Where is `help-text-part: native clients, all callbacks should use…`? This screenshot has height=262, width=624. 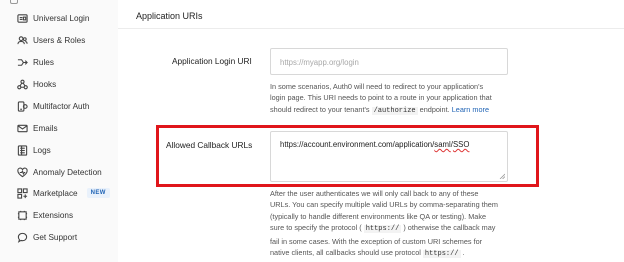 help-text-part: native clients, all callbacks should use… is located at coordinates (345, 253).